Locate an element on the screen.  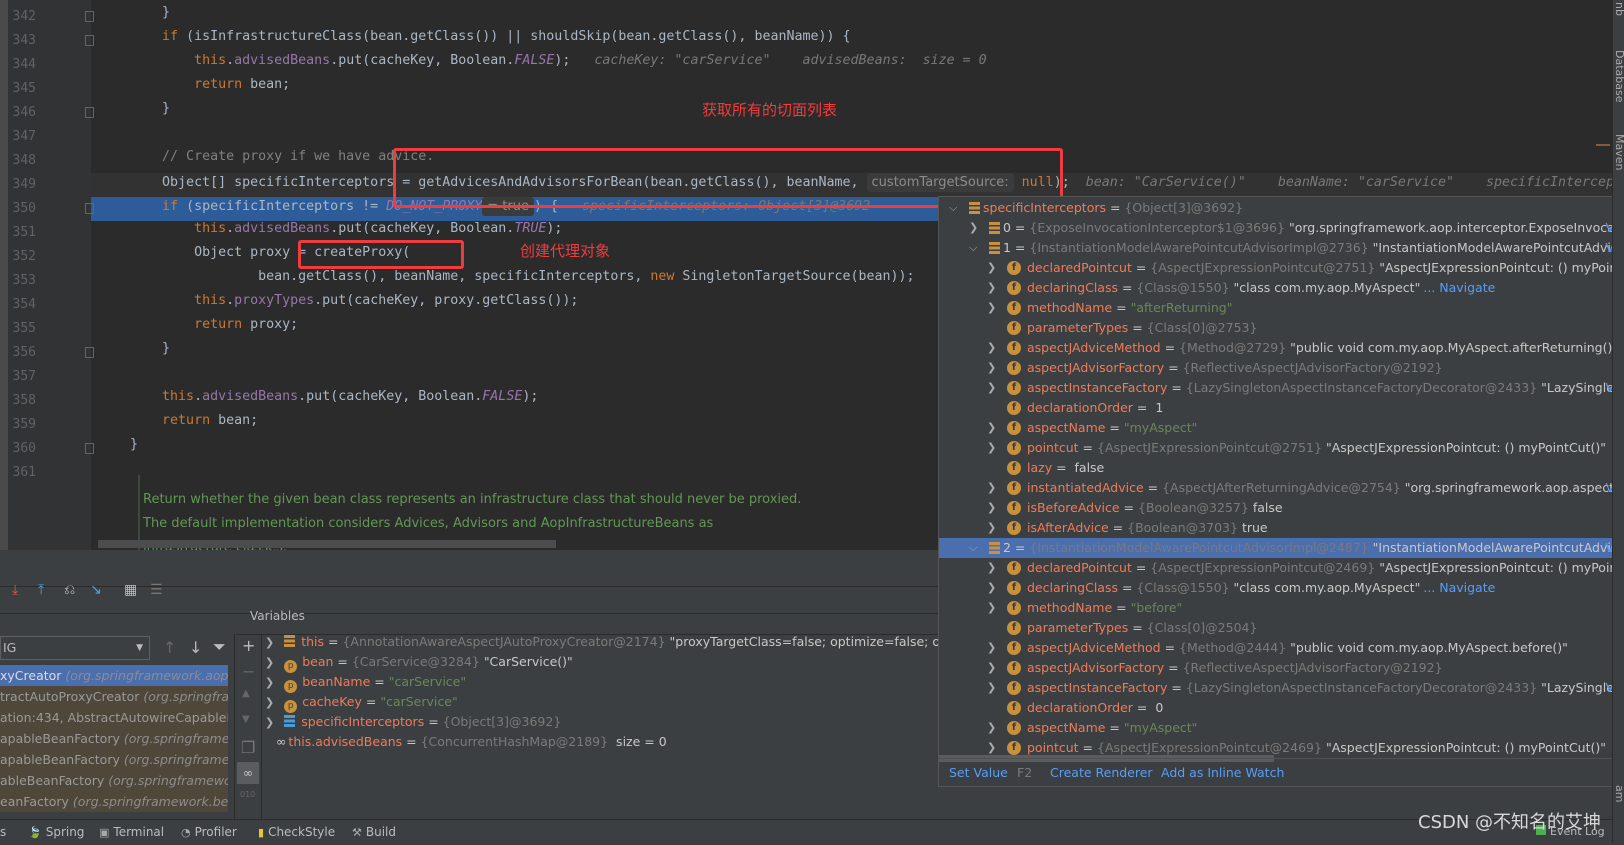
popup-tree-row: ❯ f methodName = "afterReturning" is located at coordinates (1281, 308).